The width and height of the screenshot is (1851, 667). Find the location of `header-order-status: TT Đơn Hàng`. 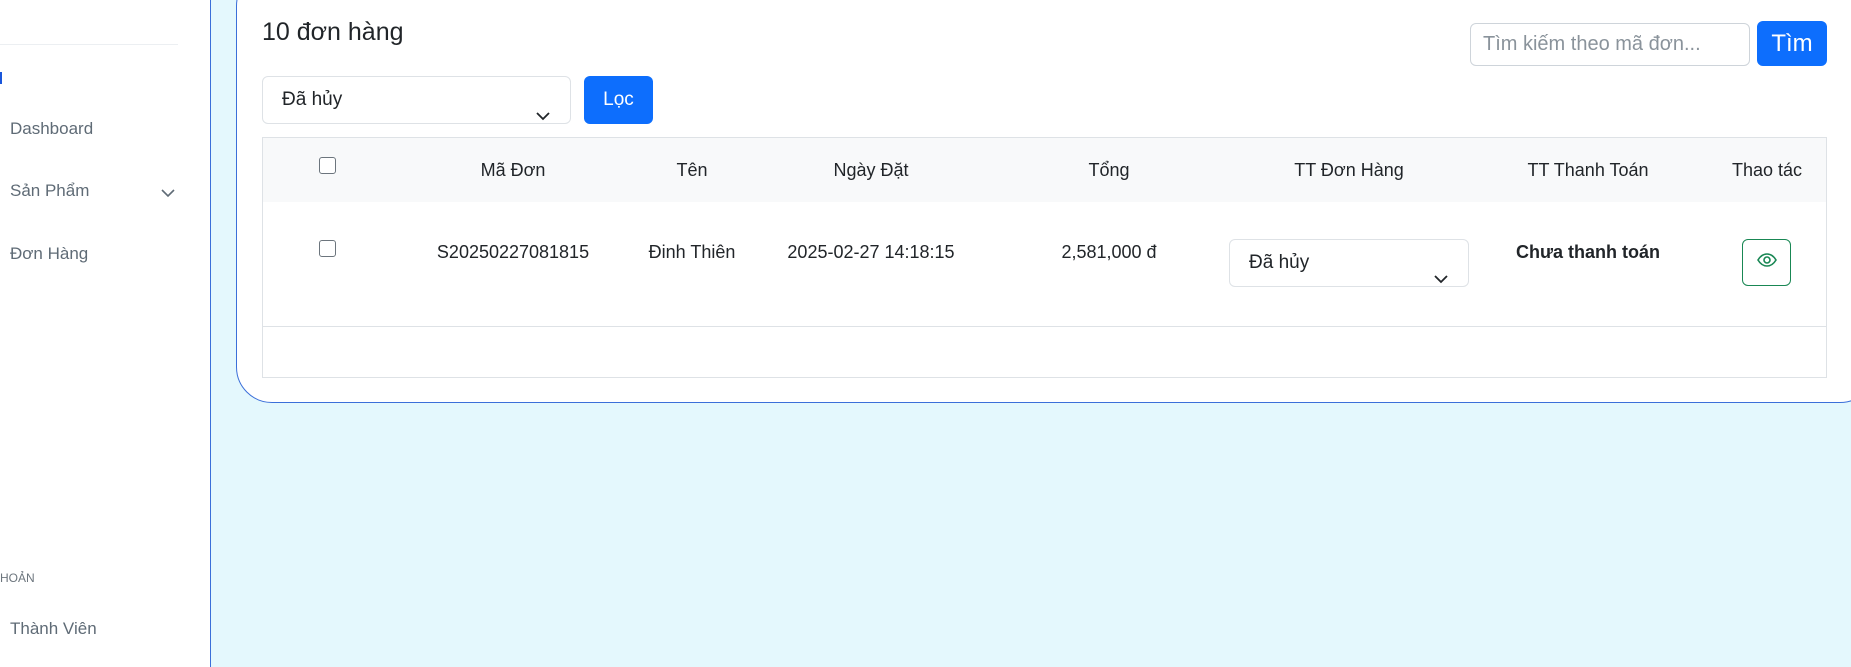

header-order-status: TT Đơn Hàng is located at coordinates (1349, 170).